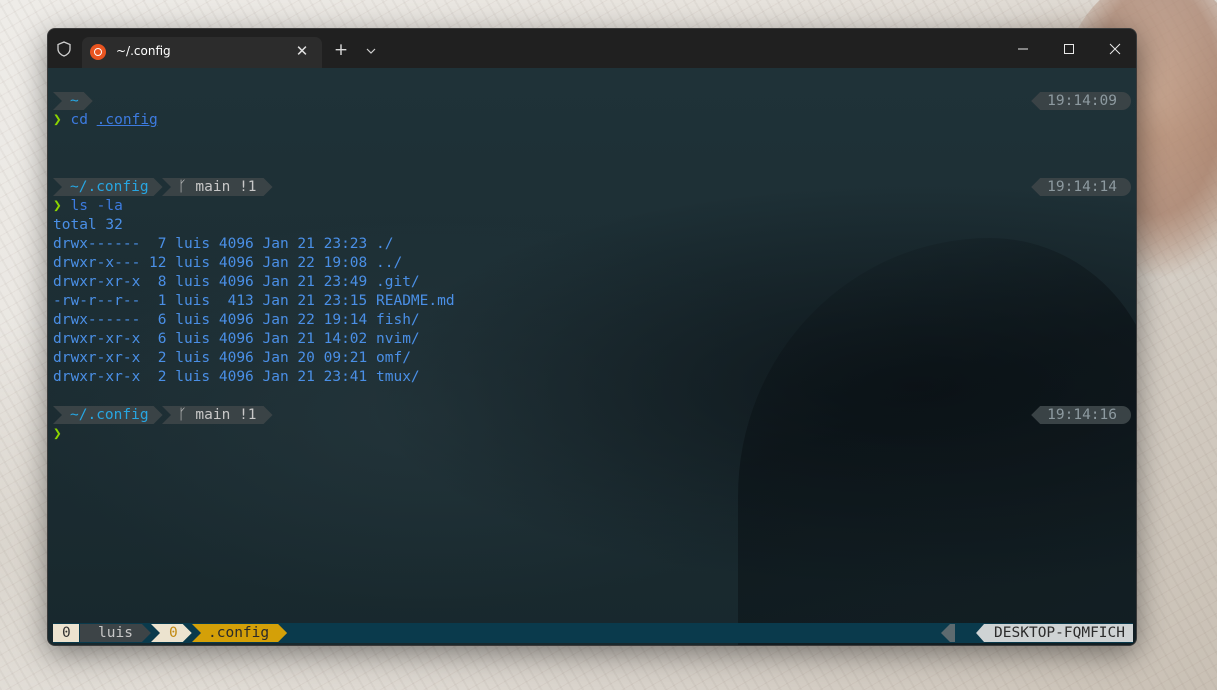  What do you see at coordinates (115, 633) in the screenshot?
I see `session-name: luis` at bounding box center [115, 633].